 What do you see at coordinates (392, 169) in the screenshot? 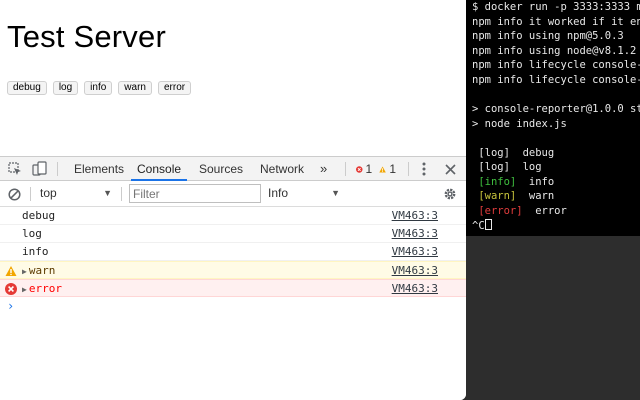
I see `warning-count: 1` at bounding box center [392, 169].